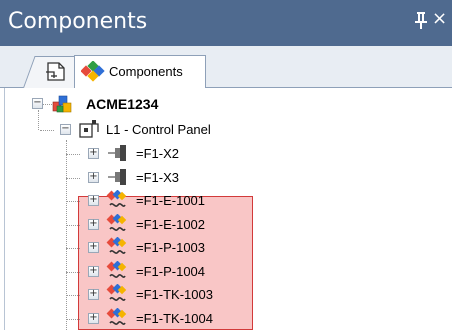  What do you see at coordinates (226, 23) in the screenshot?
I see `panel-titlebar: Components ×` at bounding box center [226, 23].